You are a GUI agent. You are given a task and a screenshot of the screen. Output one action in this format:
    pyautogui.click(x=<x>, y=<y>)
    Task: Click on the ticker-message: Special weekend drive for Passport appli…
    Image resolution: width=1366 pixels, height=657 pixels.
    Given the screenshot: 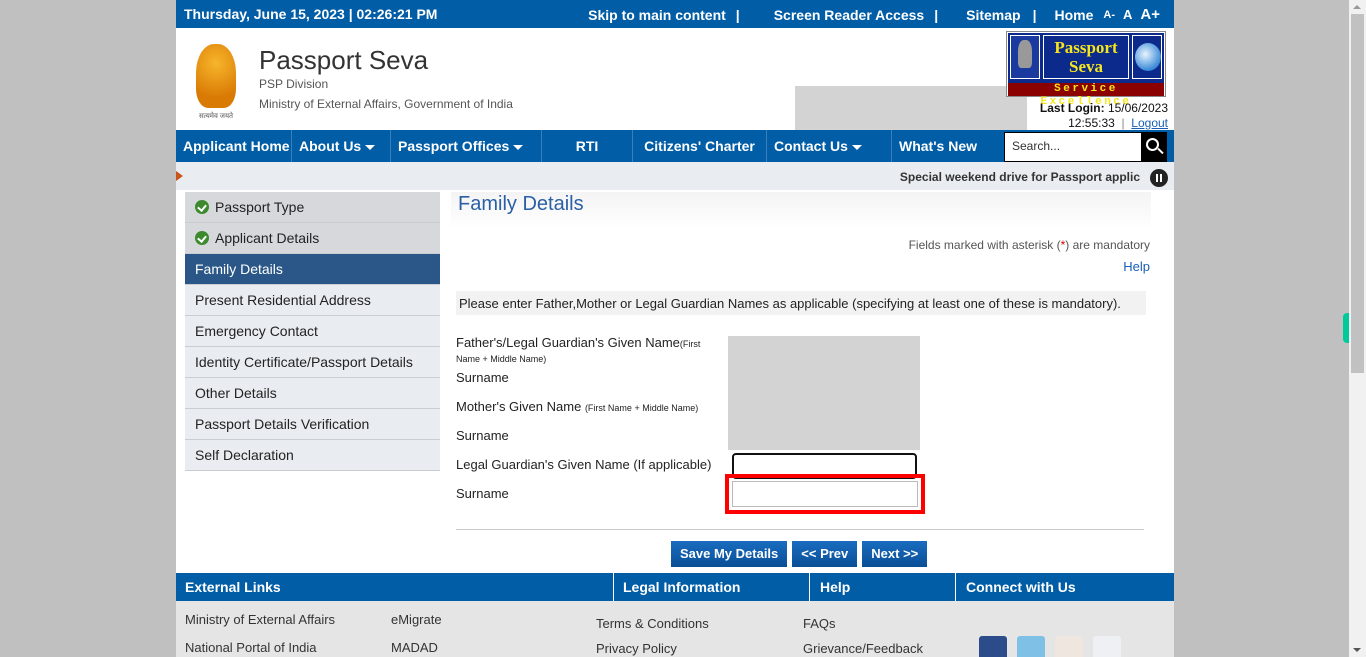 What is the action you would take?
    pyautogui.click(x=1020, y=177)
    